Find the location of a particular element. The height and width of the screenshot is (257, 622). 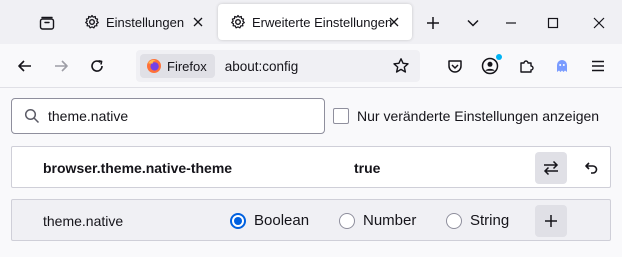

new-pref-name: theme.native is located at coordinates (83, 221).